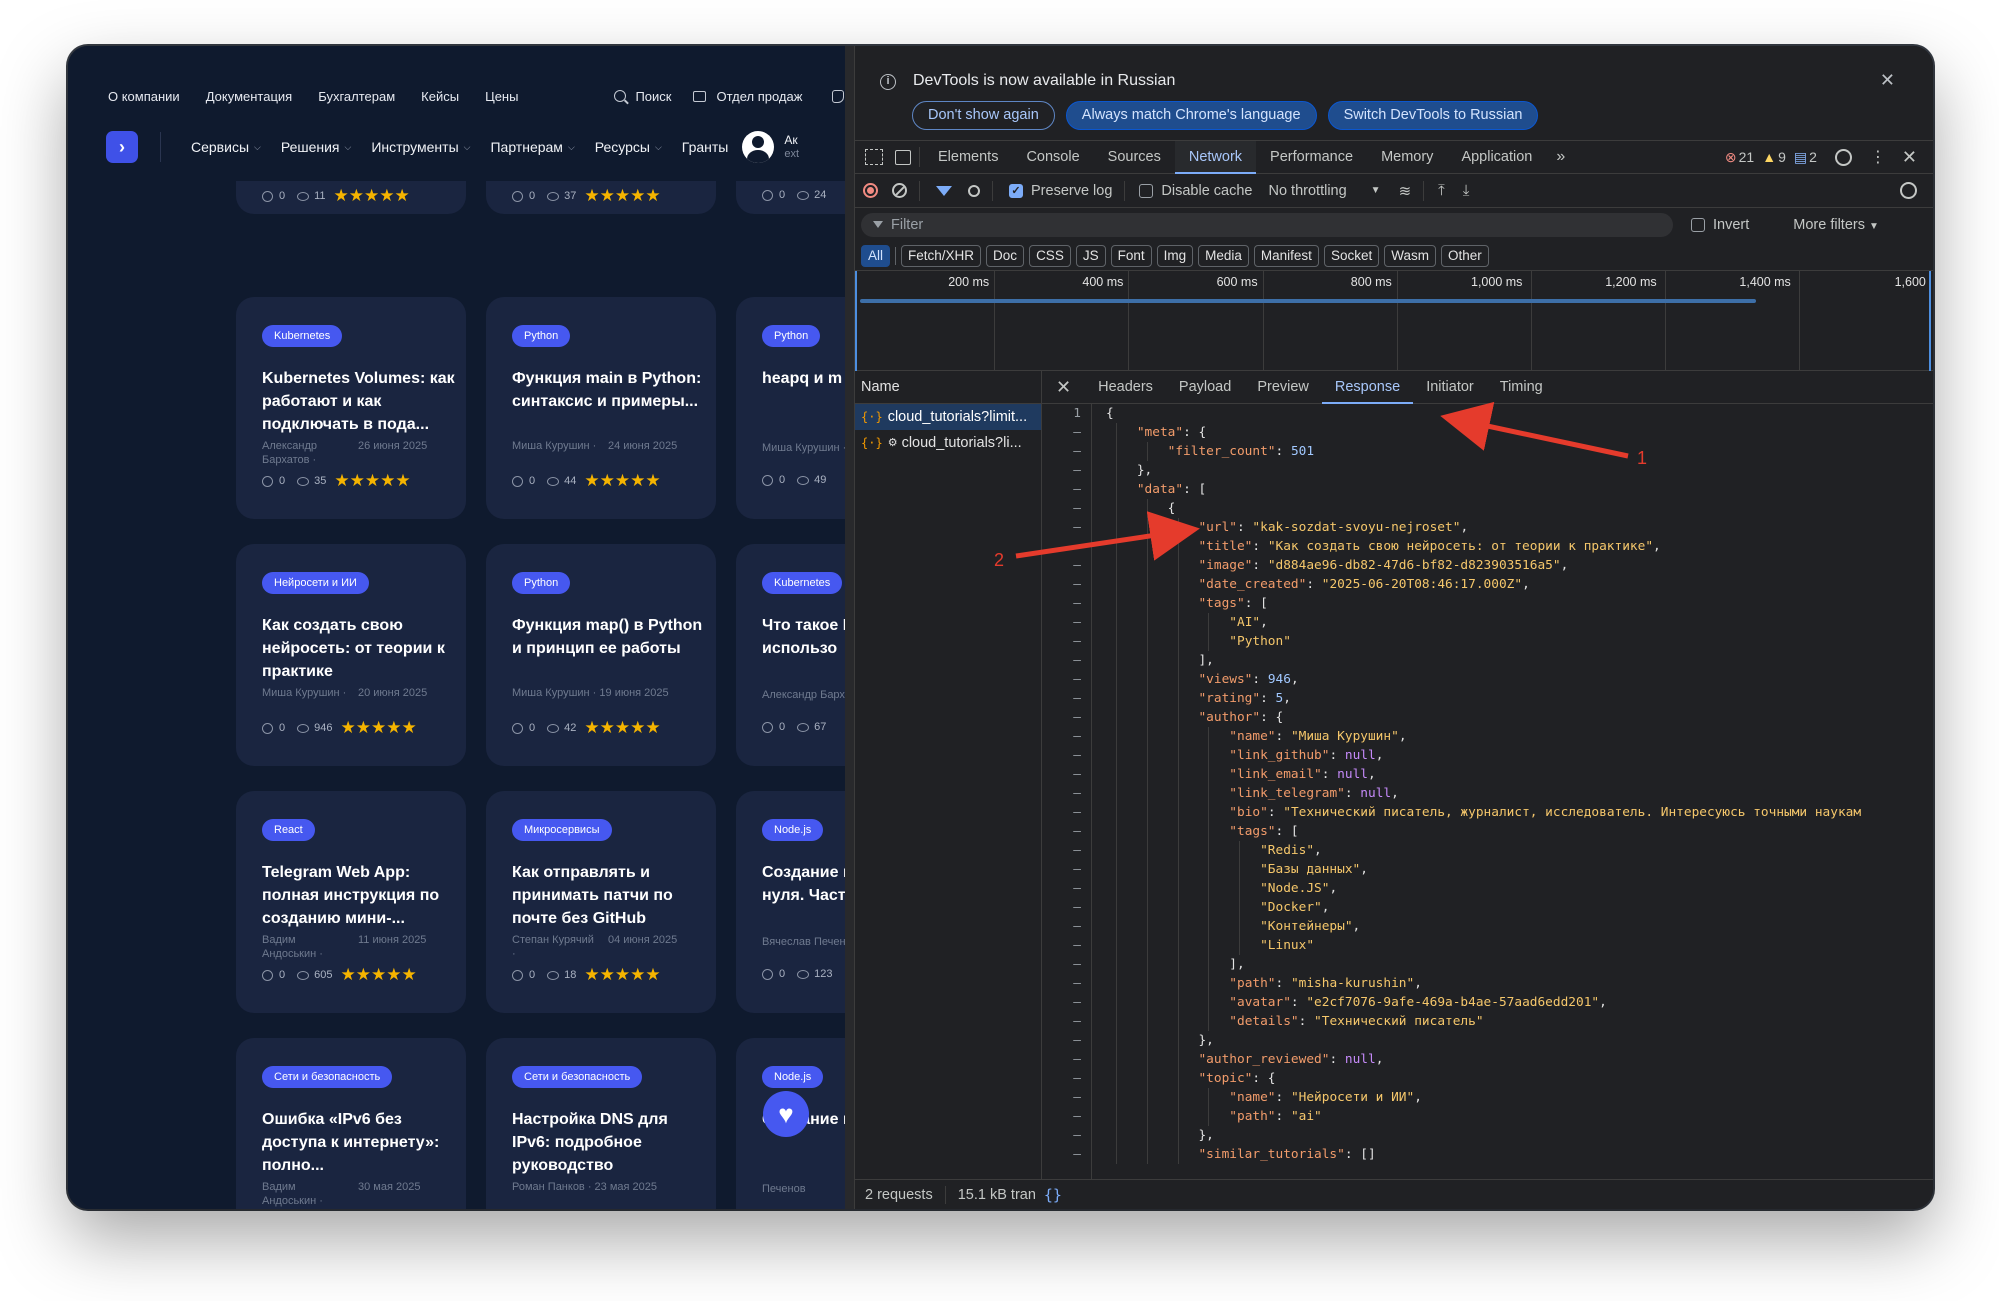 This screenshot has width=1999, height=1301. What do you see at coordinates (803, 637) in the screenshot?
I see `card-title: Что такое Deployme использо` at bounding box center [803, 637].